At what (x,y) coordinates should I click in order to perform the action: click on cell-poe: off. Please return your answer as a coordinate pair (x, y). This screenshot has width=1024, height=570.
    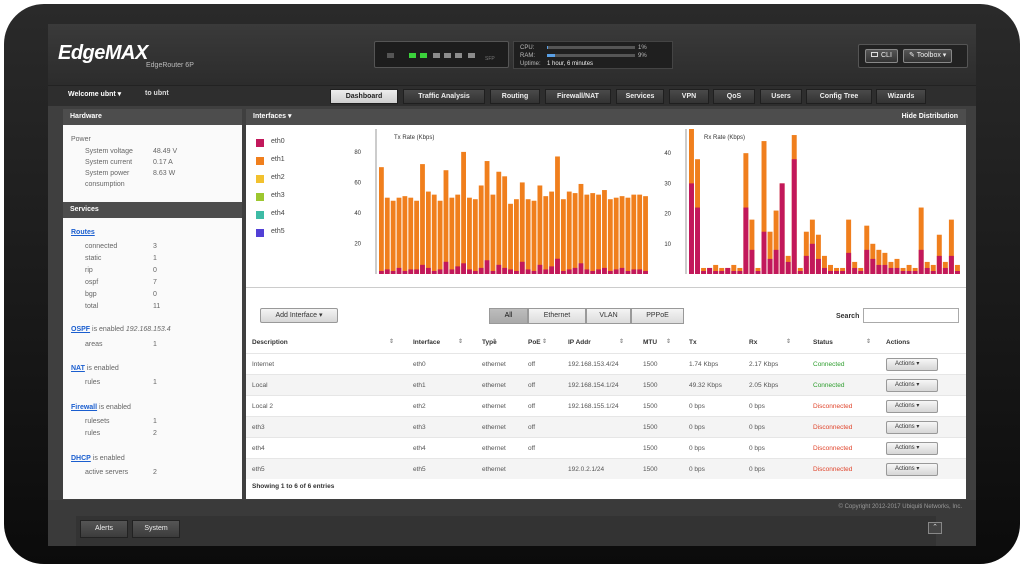
    Looking at the image, I should click on (532, 448).